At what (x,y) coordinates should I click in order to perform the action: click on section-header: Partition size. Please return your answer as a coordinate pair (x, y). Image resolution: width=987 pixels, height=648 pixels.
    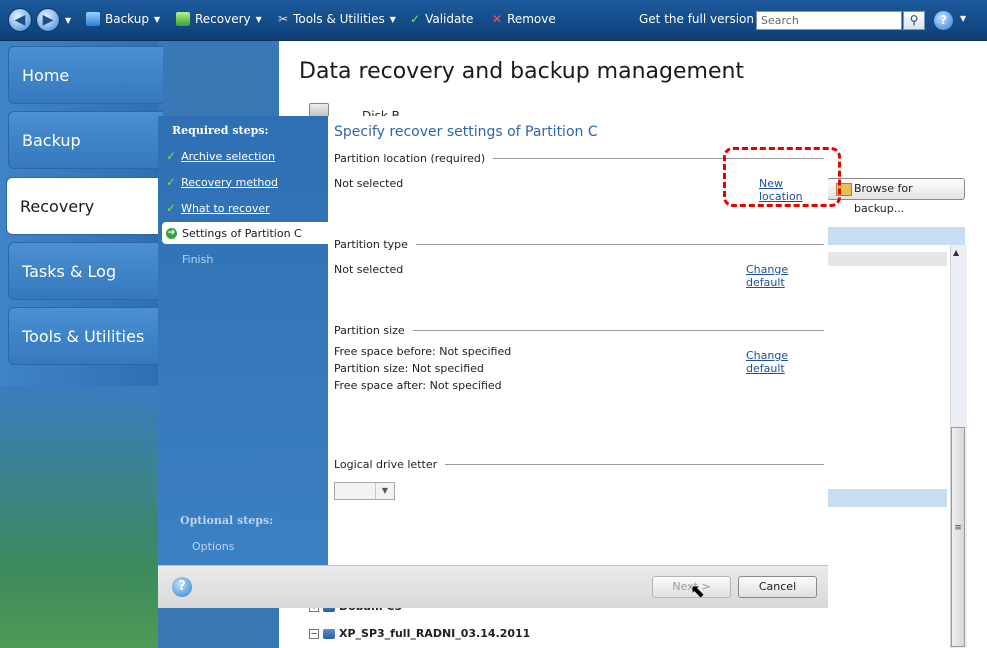
    Looking at the image, I should click on (369, 330).